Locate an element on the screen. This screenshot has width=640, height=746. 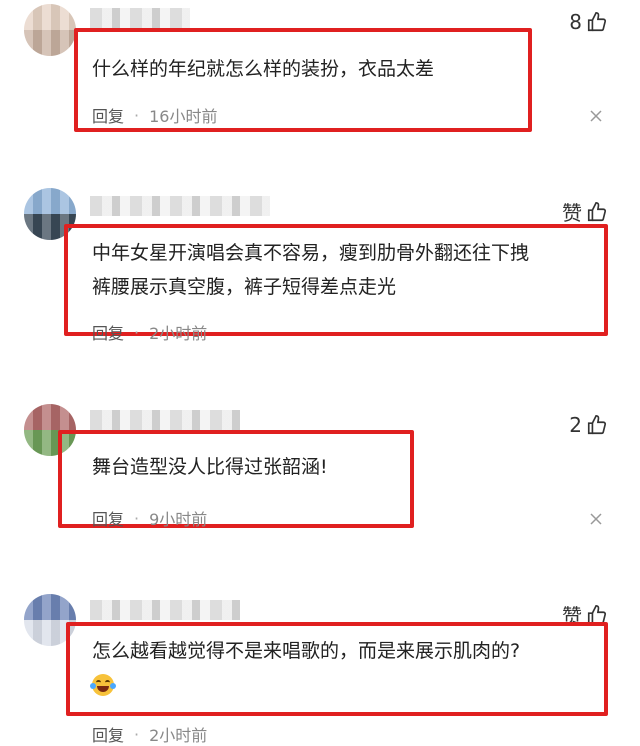
like-button: 8 is located at coordinates (588, 22).